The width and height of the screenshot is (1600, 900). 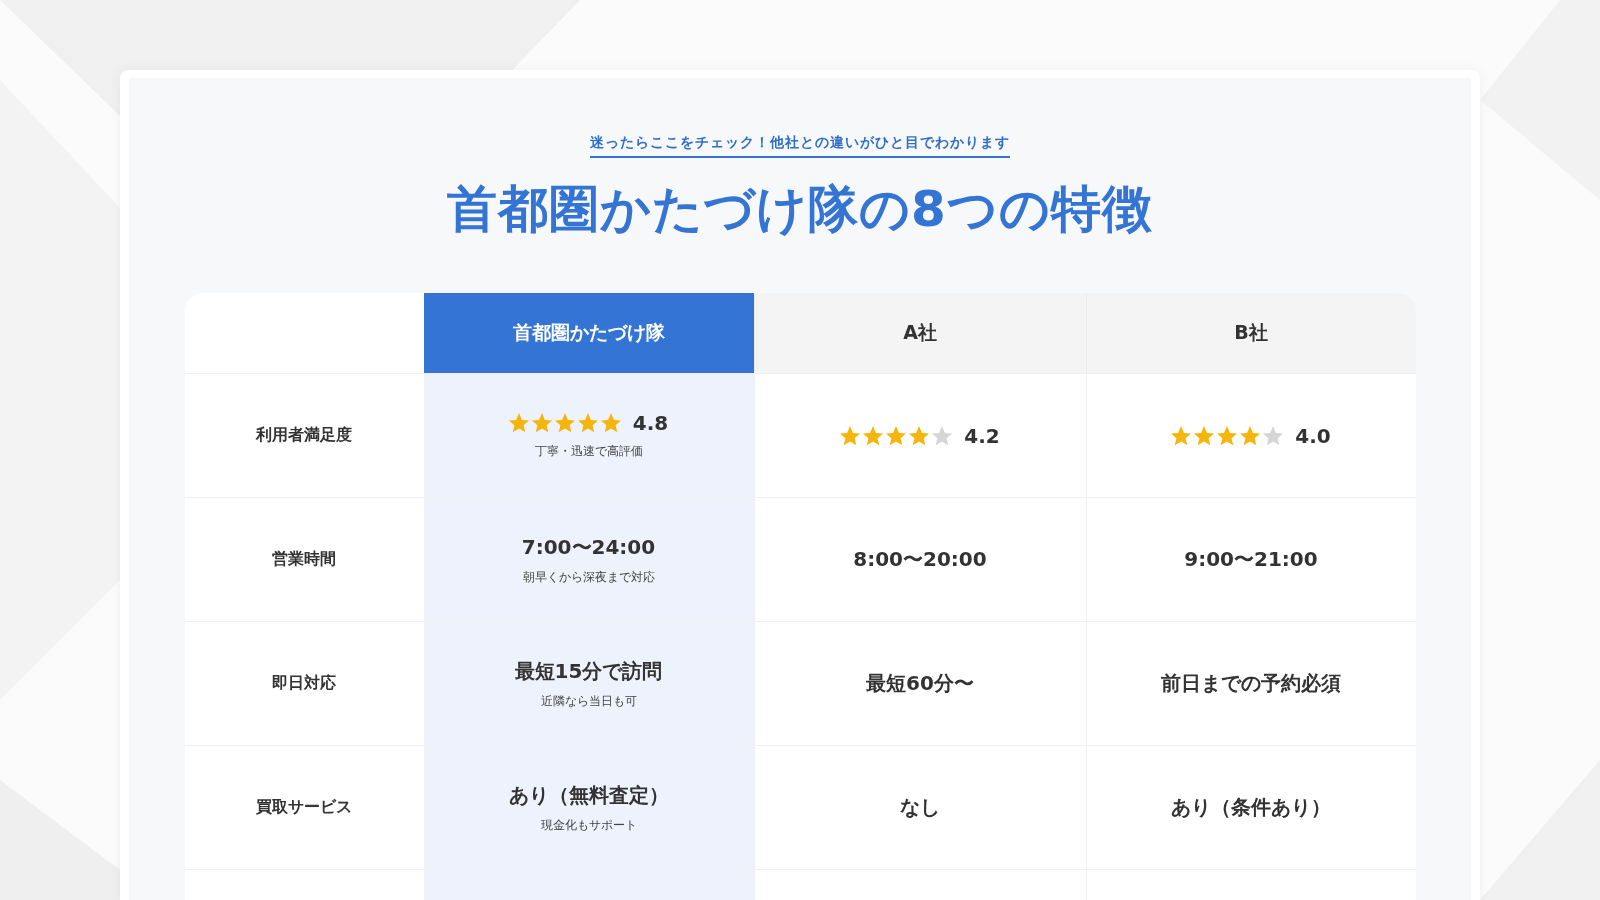 What do you see at coordinates (304, 435) in the screenshot?
I see `row-label: 利用者満足度` at bounding box center [304, 435].